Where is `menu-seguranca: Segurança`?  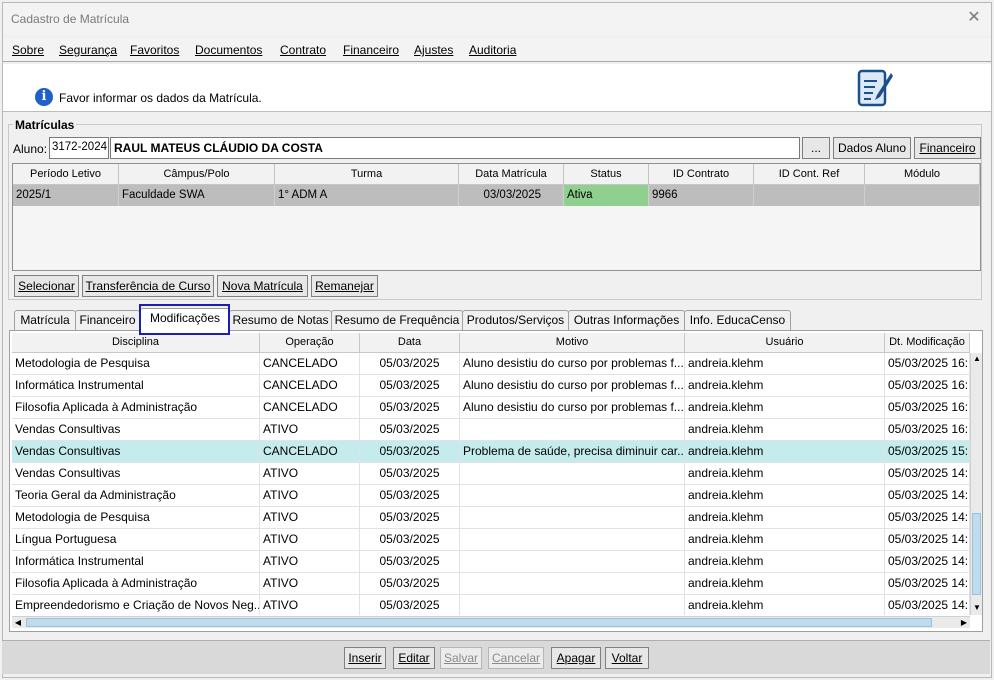 menu-seguranca: Segurança is located at coordinates (88, 50).